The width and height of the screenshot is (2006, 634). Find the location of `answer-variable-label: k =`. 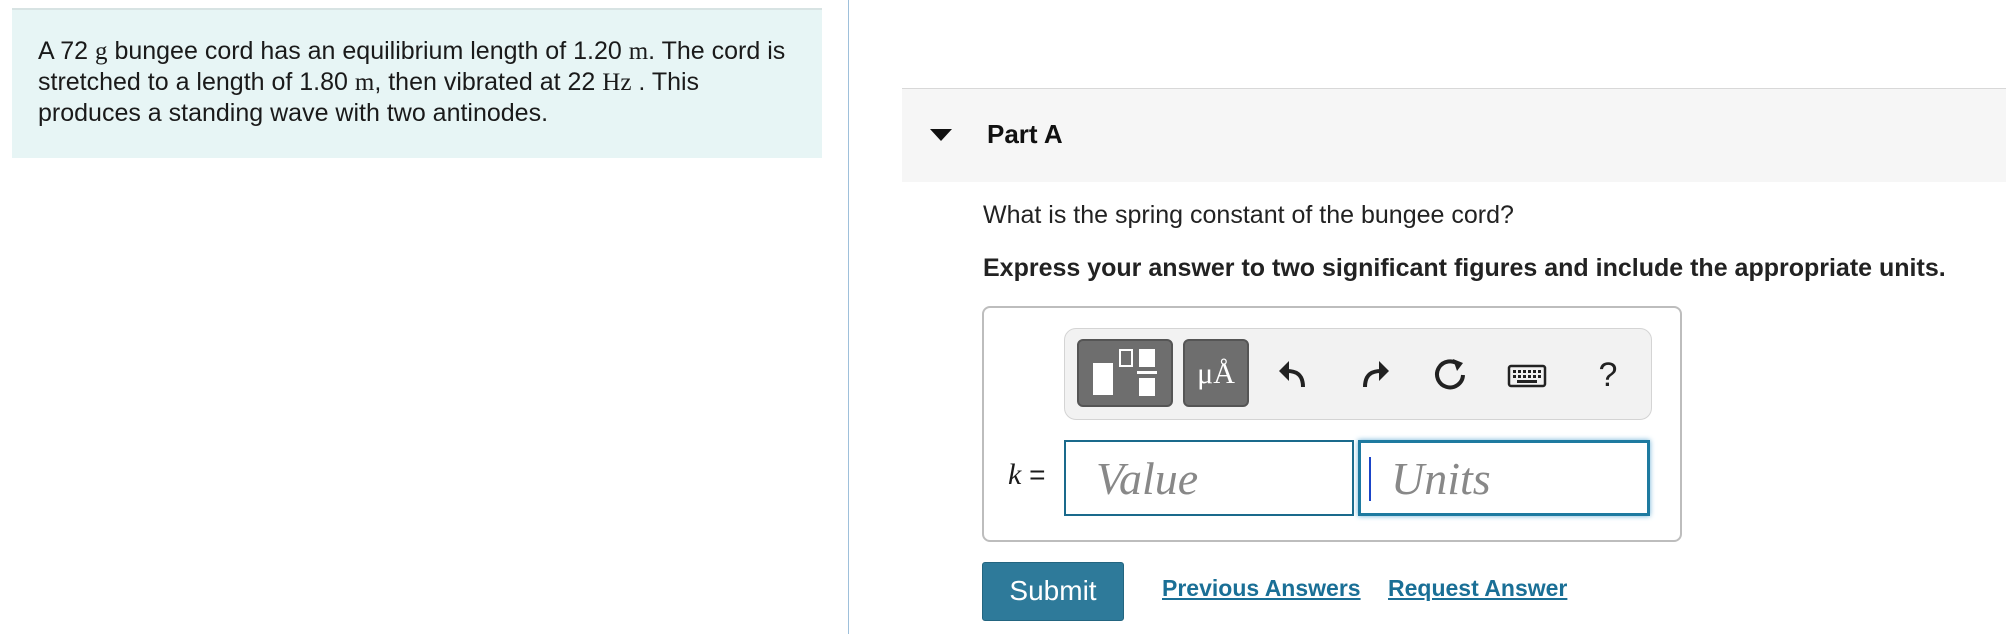

answer-variable-label: k = is located at coordinates (1026, 475).